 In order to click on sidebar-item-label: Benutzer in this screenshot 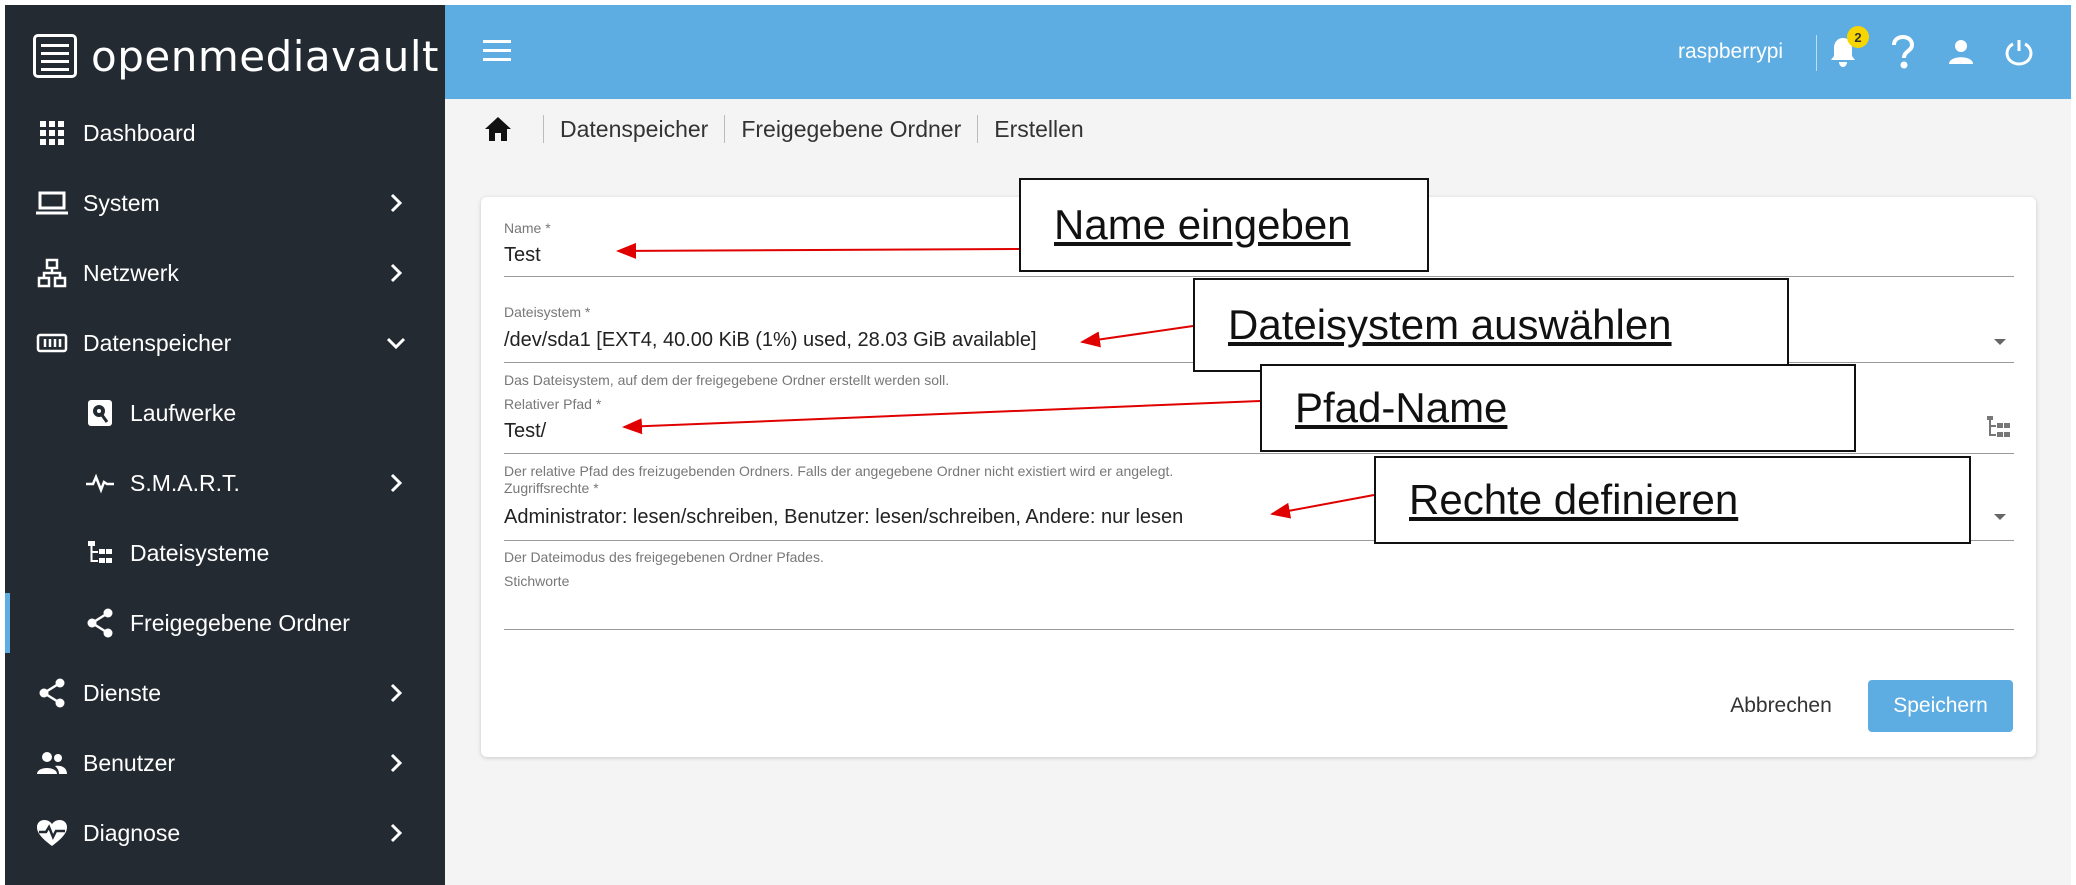, I will do `click(129, 762)`.